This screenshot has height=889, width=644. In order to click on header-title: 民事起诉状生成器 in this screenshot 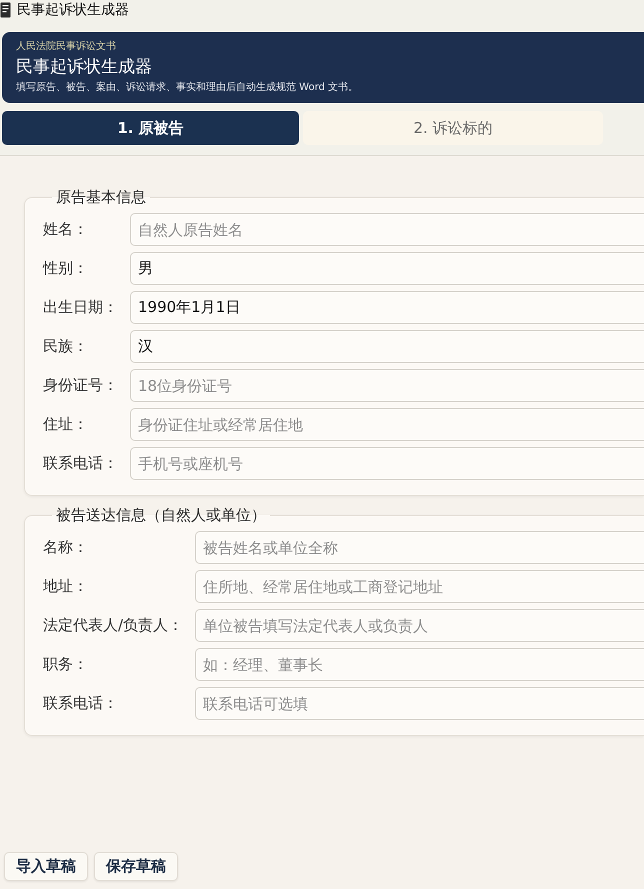, I will do `click(84, 67)`.